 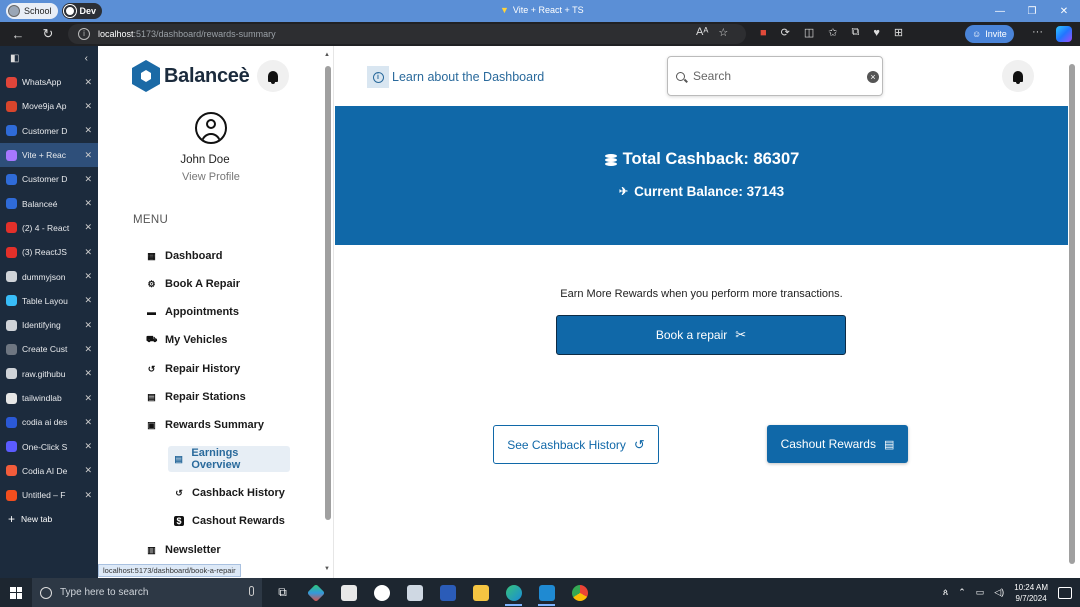 What do you see at coordinates (455, 77) in the screenshot?
I see `learn-dashboard-link: i Learn about the Dashboard` at bounding box center [455, 77].